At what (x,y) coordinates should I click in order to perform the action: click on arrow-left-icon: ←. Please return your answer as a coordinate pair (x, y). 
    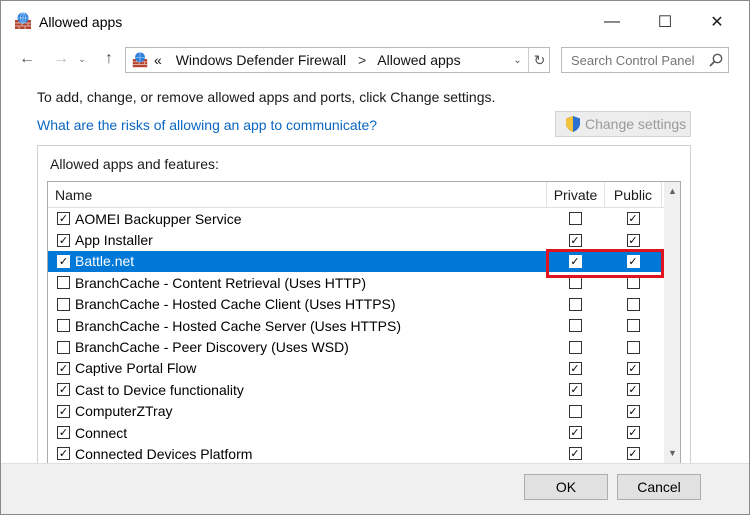
    Looking at the image, I should click on (27, 58).